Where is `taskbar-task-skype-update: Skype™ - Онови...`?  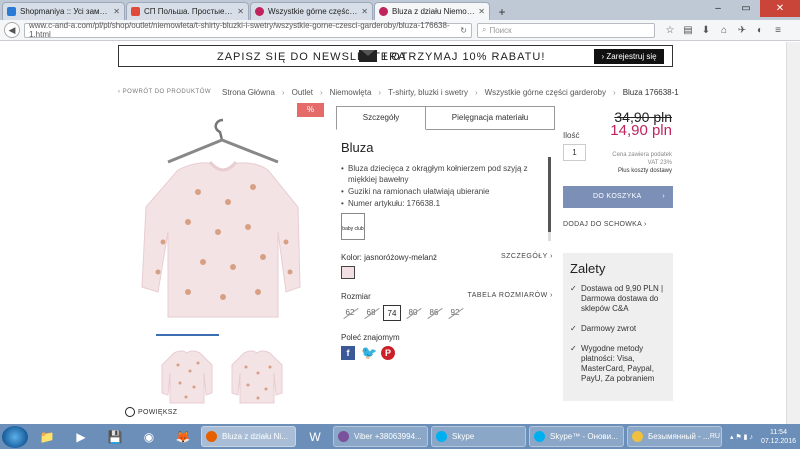 taskbar-task-skype-update: Skype™ - Онови... is located at coordinates (576, 436).